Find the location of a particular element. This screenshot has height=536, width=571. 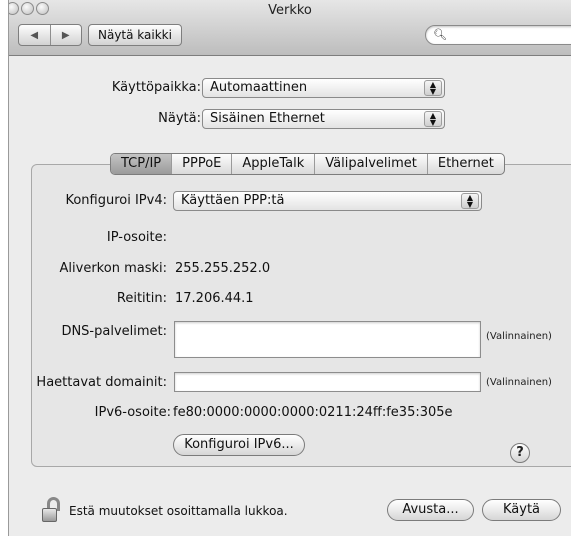

window-title: Verkko is located at coordinates (290, 10).